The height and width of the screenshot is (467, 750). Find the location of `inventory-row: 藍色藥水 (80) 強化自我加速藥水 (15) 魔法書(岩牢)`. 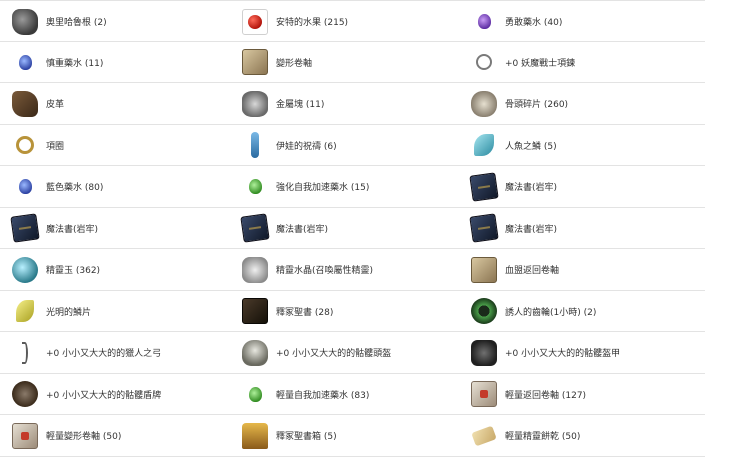

inventory-row: 藍色藥水 (80) 強化自我加速藥水 (15) 魔法書(岩牢) is located at coordinates (352, 187).